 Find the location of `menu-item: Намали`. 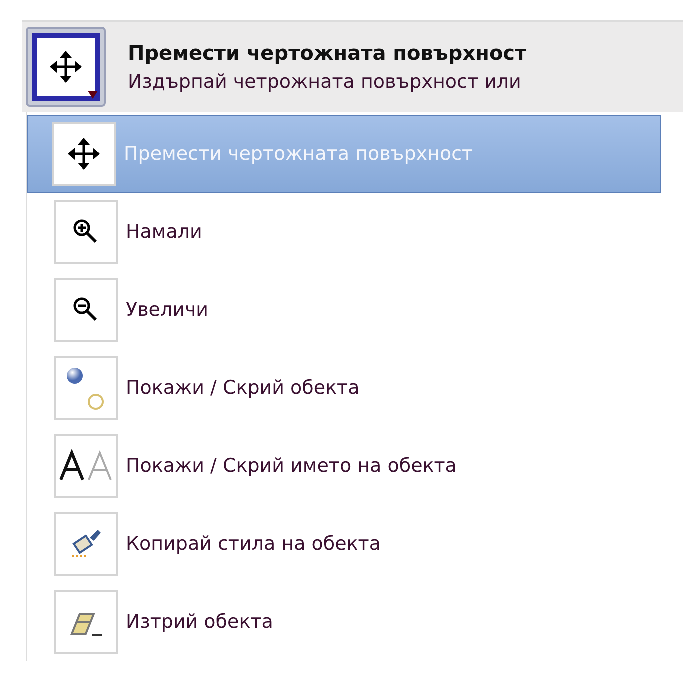

menu-item: Намали is located at coordinates (344, 232).